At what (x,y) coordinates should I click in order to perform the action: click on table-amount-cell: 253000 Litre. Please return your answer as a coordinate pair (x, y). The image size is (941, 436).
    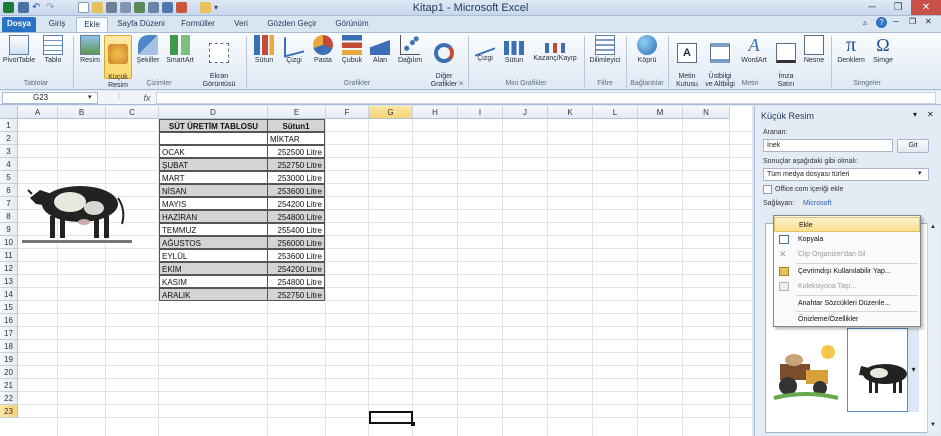
    Looking at the image, I should click on (296, 177).